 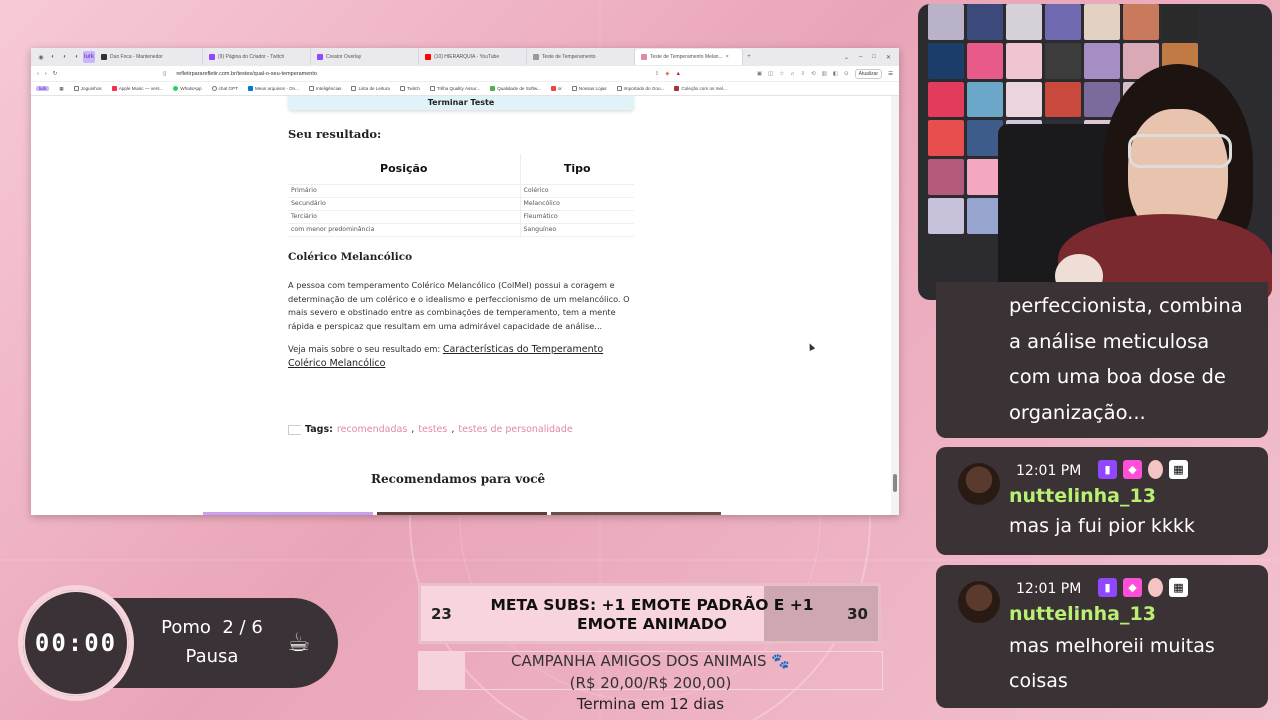 I want to click on sidebar-icon: ▥, so click(x=824, y=74).